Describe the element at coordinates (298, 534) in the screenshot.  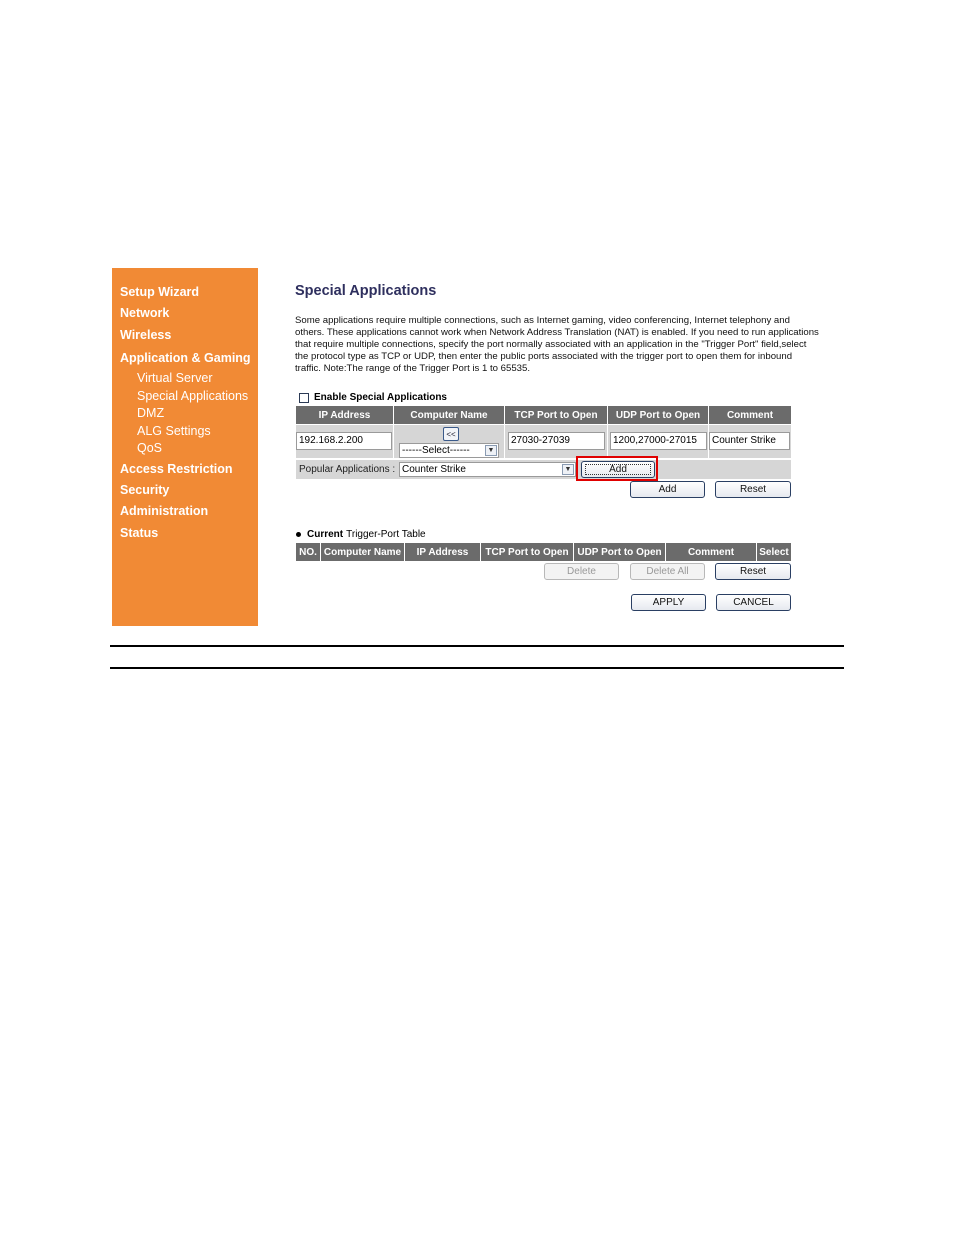
I see `bullet-icon` at that location.